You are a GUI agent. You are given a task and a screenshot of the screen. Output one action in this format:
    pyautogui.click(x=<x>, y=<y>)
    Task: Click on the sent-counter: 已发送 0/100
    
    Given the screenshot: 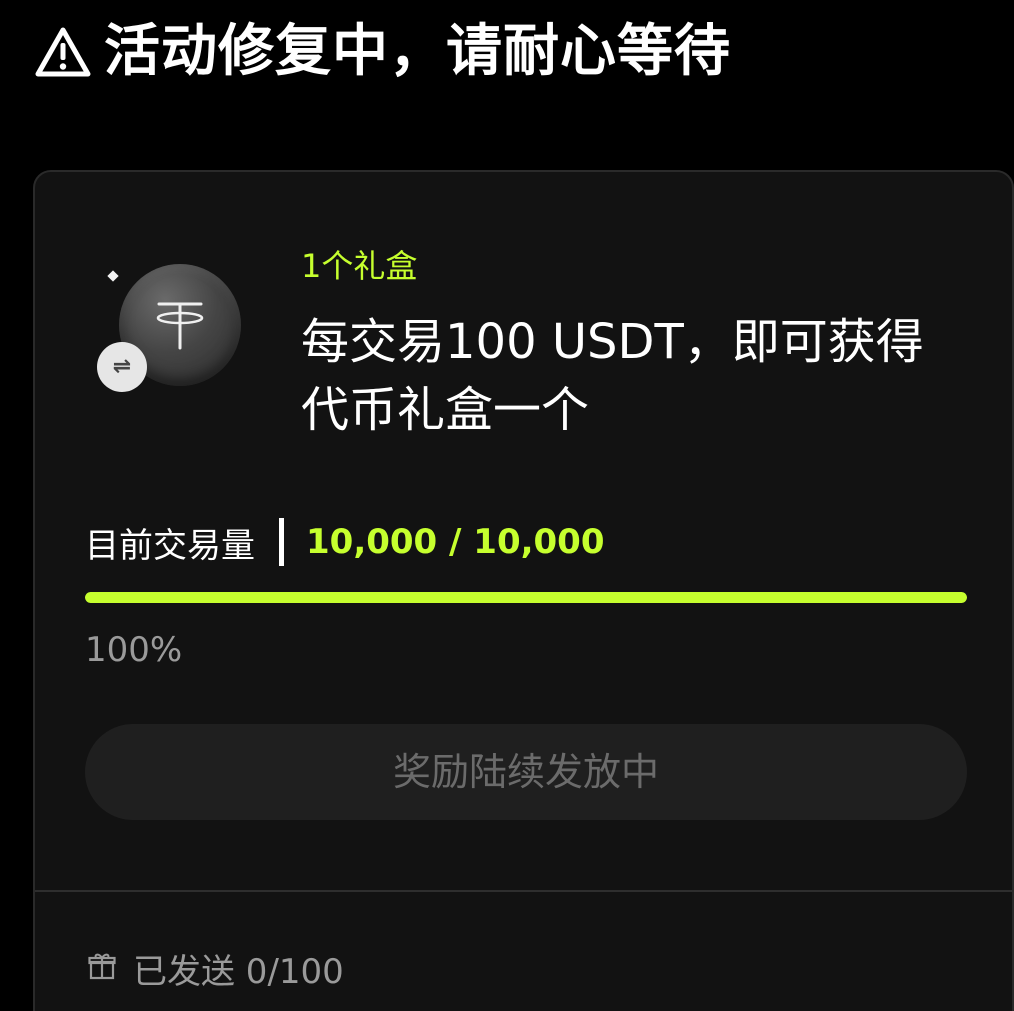 What is the action you would take?
    pyautogui.click(x=215, y=969)
    